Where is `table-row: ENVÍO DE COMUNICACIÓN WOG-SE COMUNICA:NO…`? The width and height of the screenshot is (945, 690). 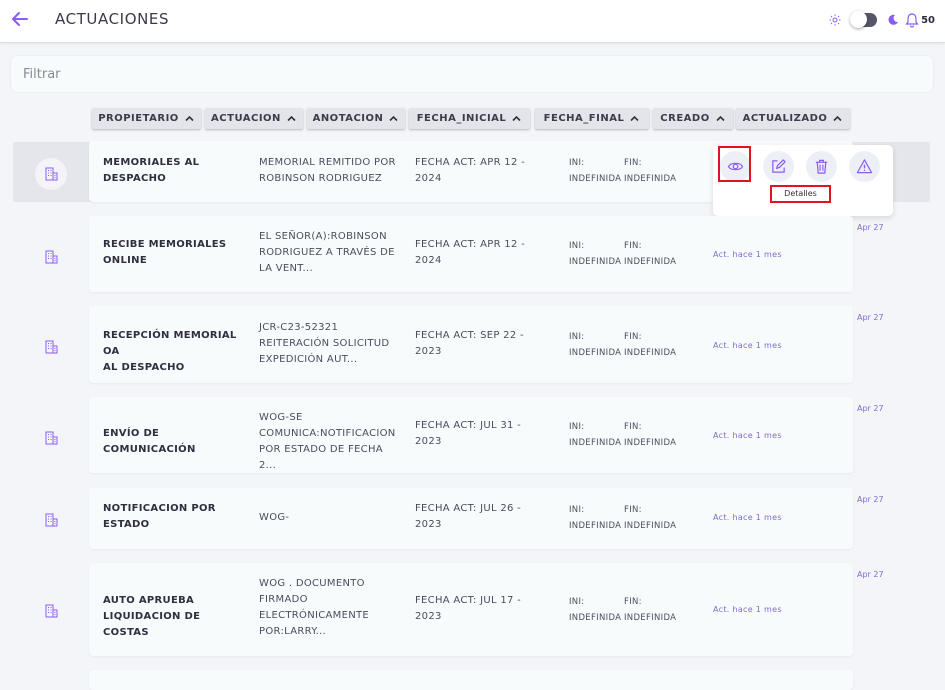
table-row: ENVÍO DE COMUNICACIÓN WOG-SE COMUNICA:NO… is located at coordinates (471, 435).